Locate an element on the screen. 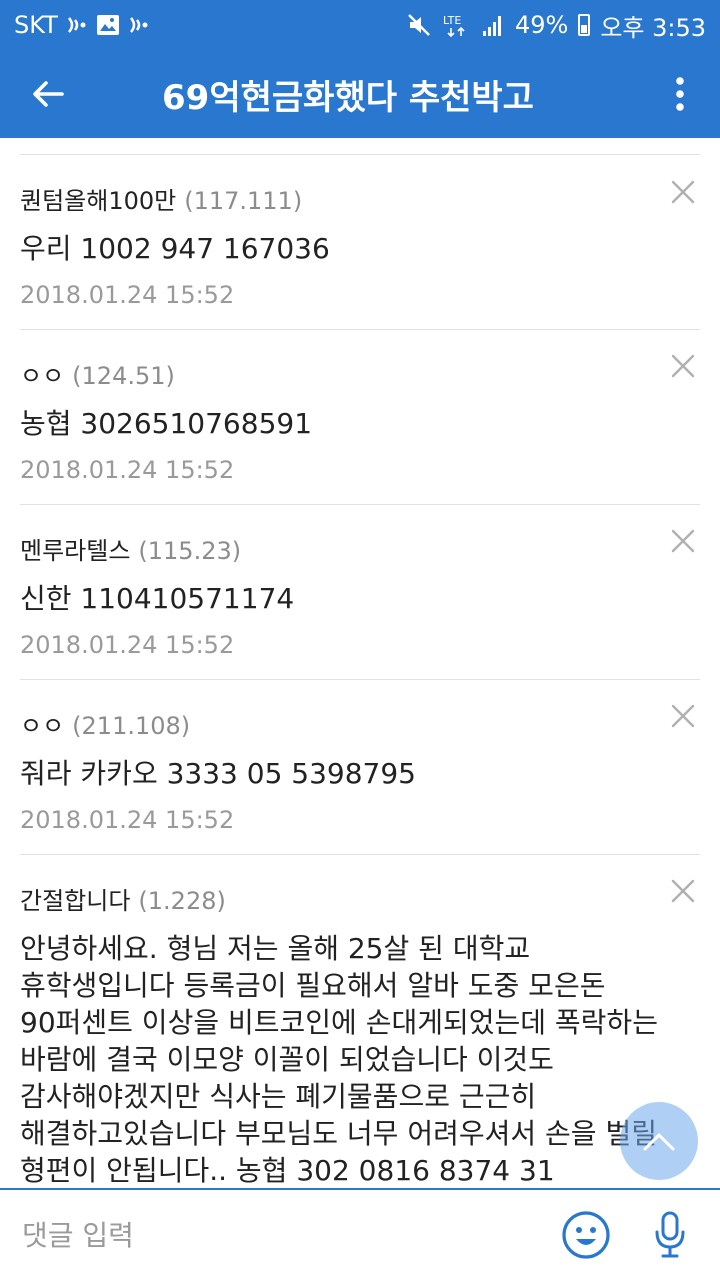 The width and height of the screenshot is (720, 1280). lte-icon: LTE is located at coordinates (457, 25).